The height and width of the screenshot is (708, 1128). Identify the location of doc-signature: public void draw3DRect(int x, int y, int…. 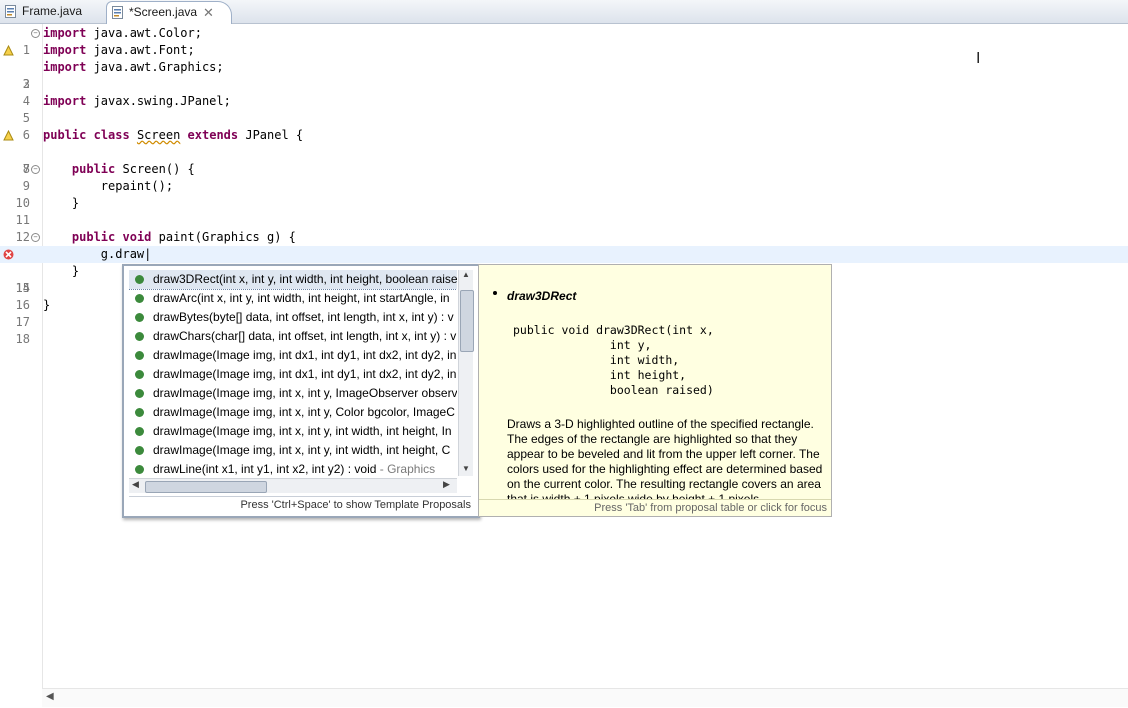
(613, 360).